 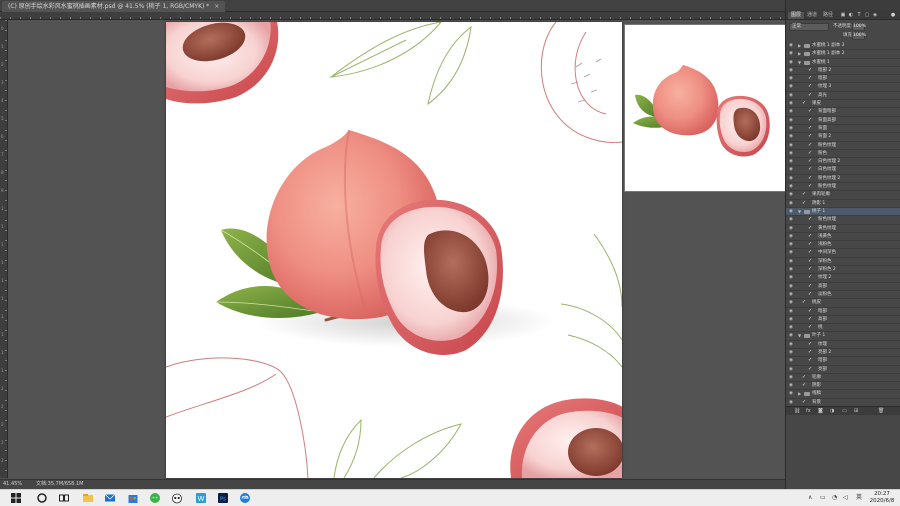 What do you see at coordinates (843, 54) in the screenshot?
I see `layer-group-row: ◉ ▶ 水蜜桃 1 副本 2` at bounding box center [843, 54].